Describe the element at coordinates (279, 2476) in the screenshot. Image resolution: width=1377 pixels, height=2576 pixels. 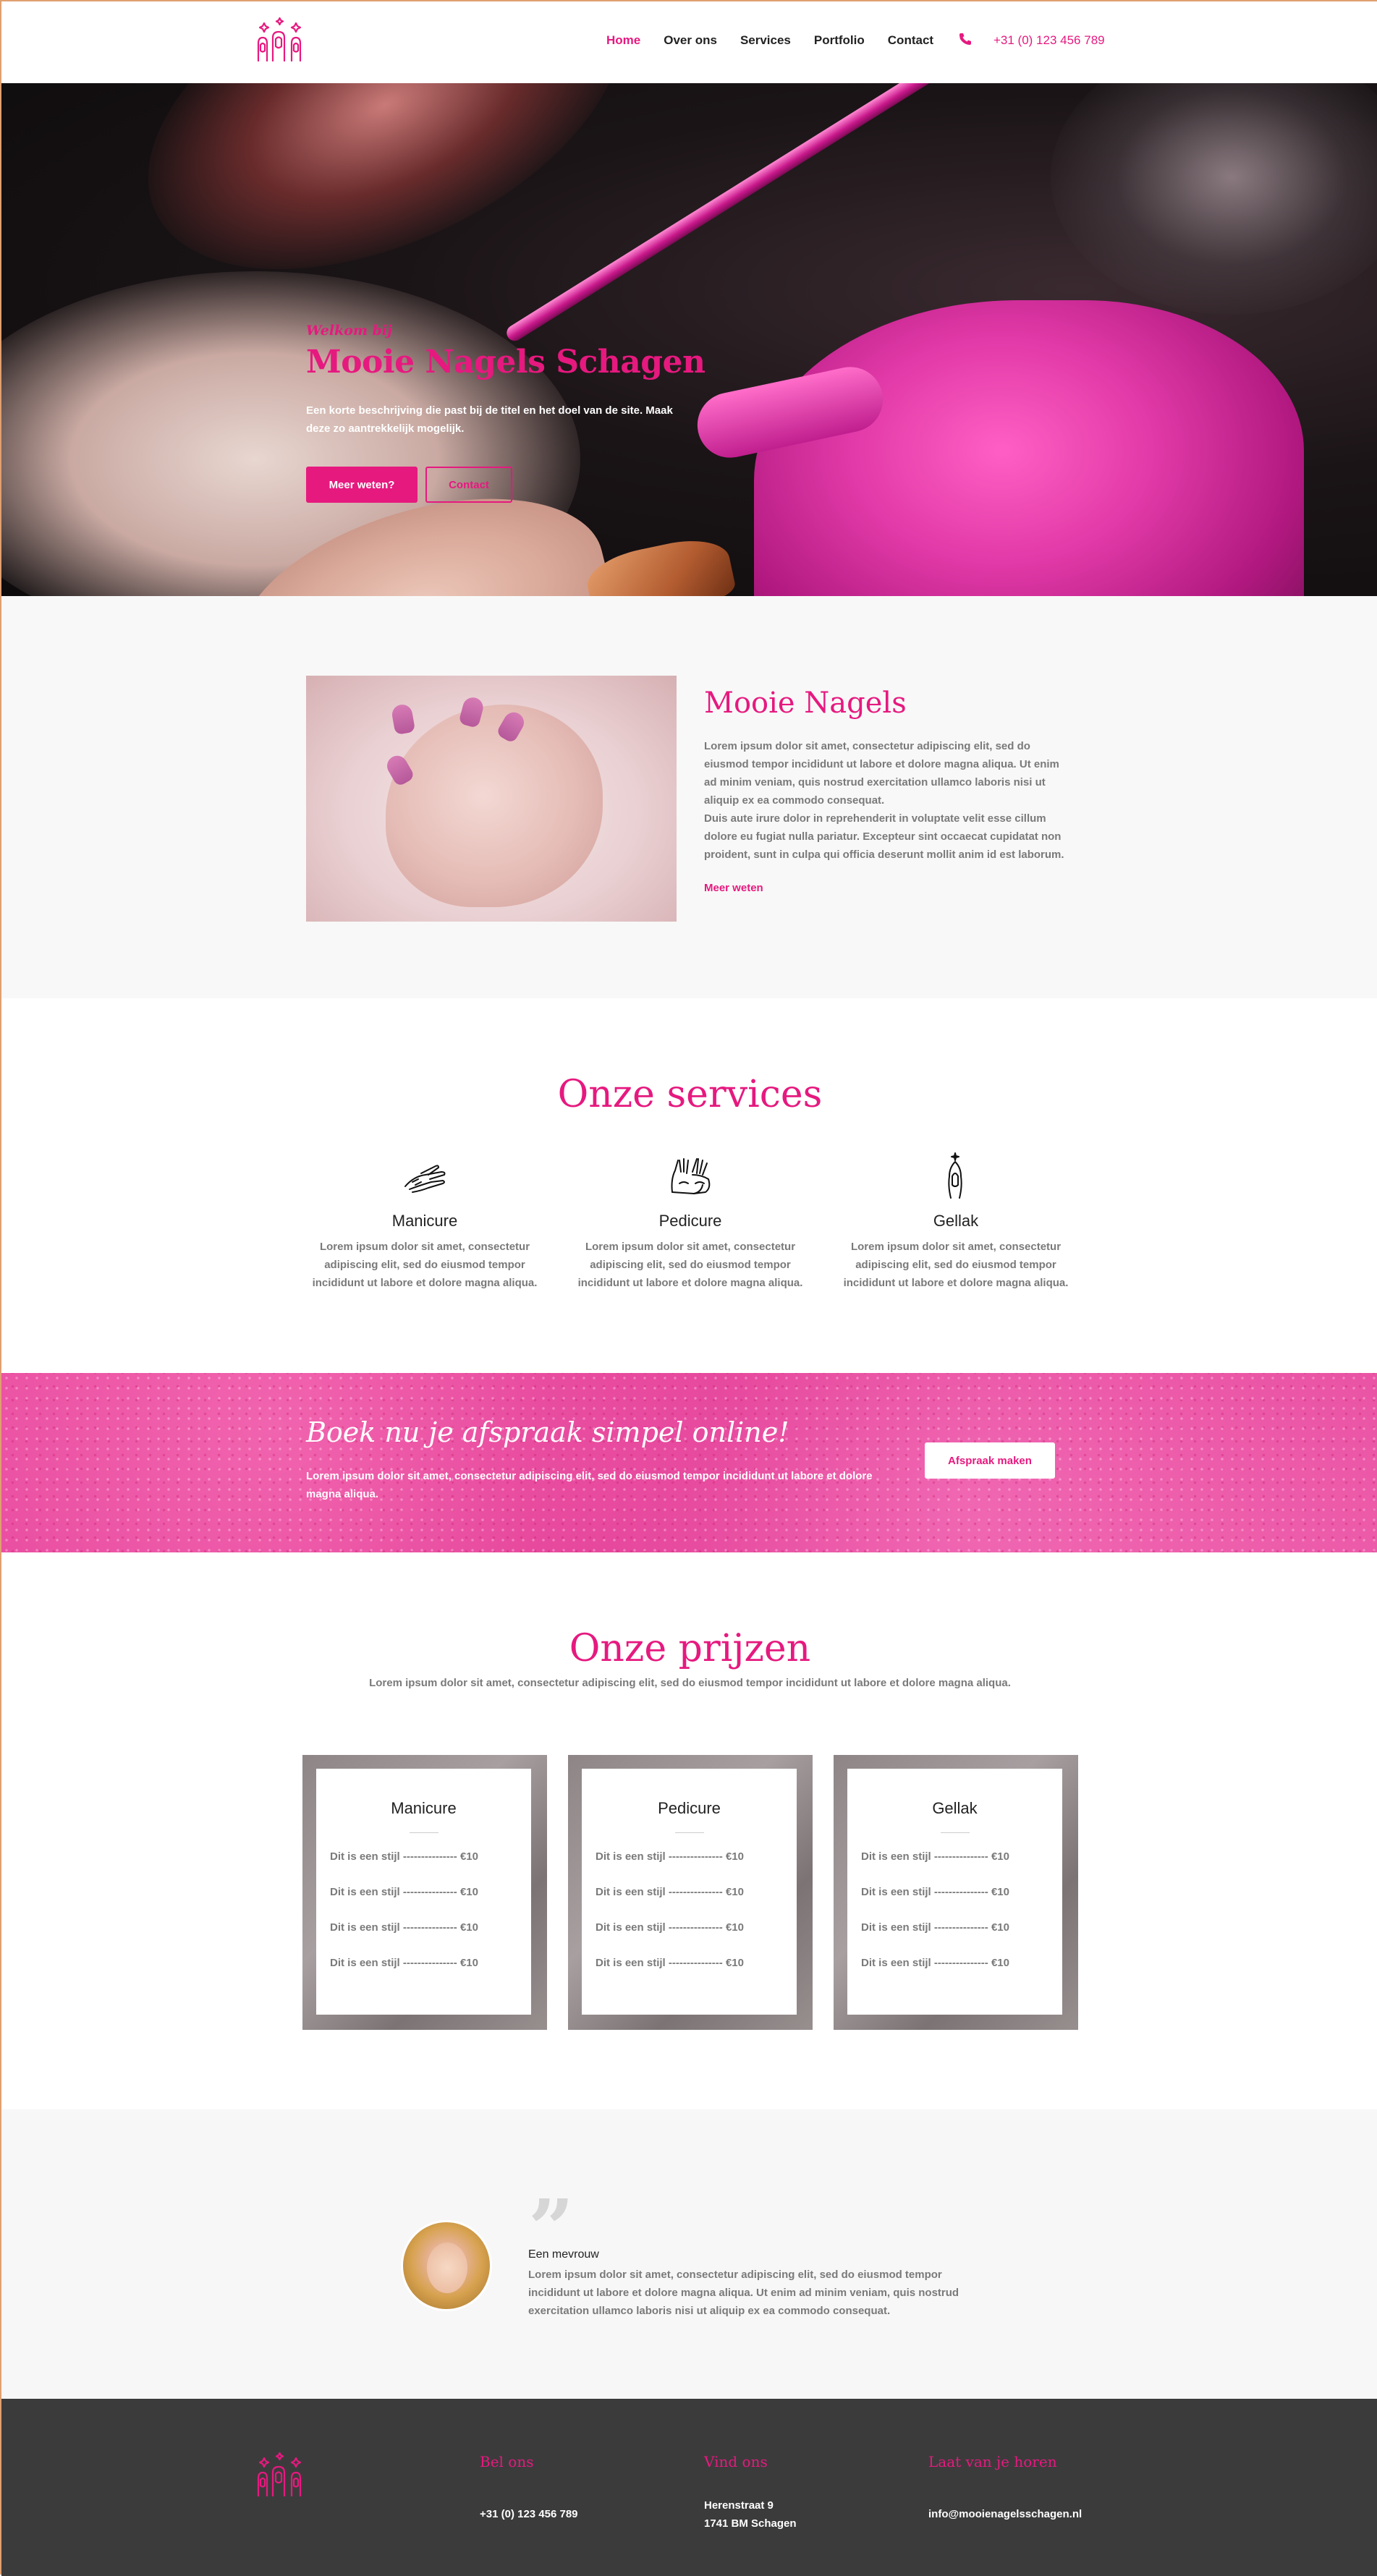
I see `footer-logo-nails-icon` at that location.